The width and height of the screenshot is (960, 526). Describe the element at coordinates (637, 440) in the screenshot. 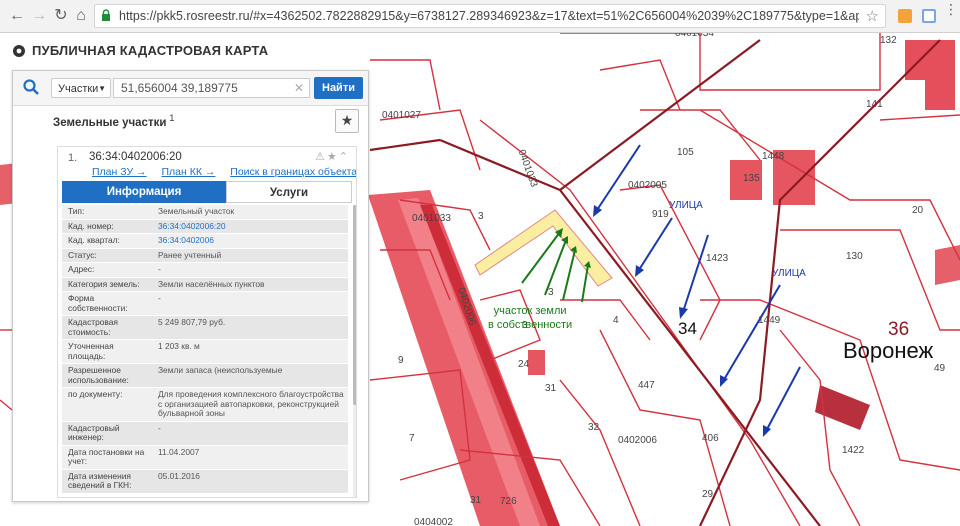

I see `quarter-label: 0402006` at that location.